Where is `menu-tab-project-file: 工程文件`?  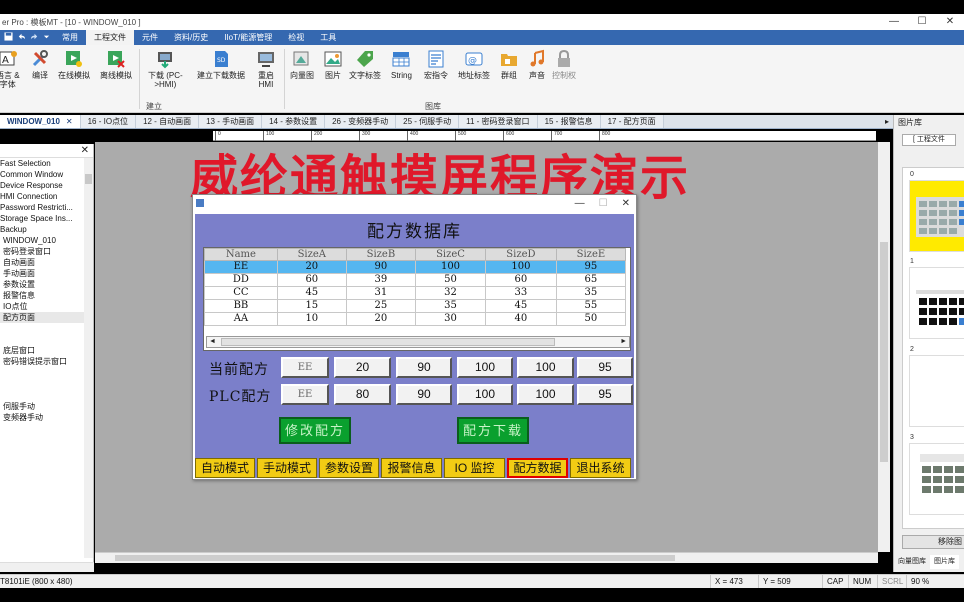 menu-tab-project-file: 工程文件 is located at coordinates (110, 37).